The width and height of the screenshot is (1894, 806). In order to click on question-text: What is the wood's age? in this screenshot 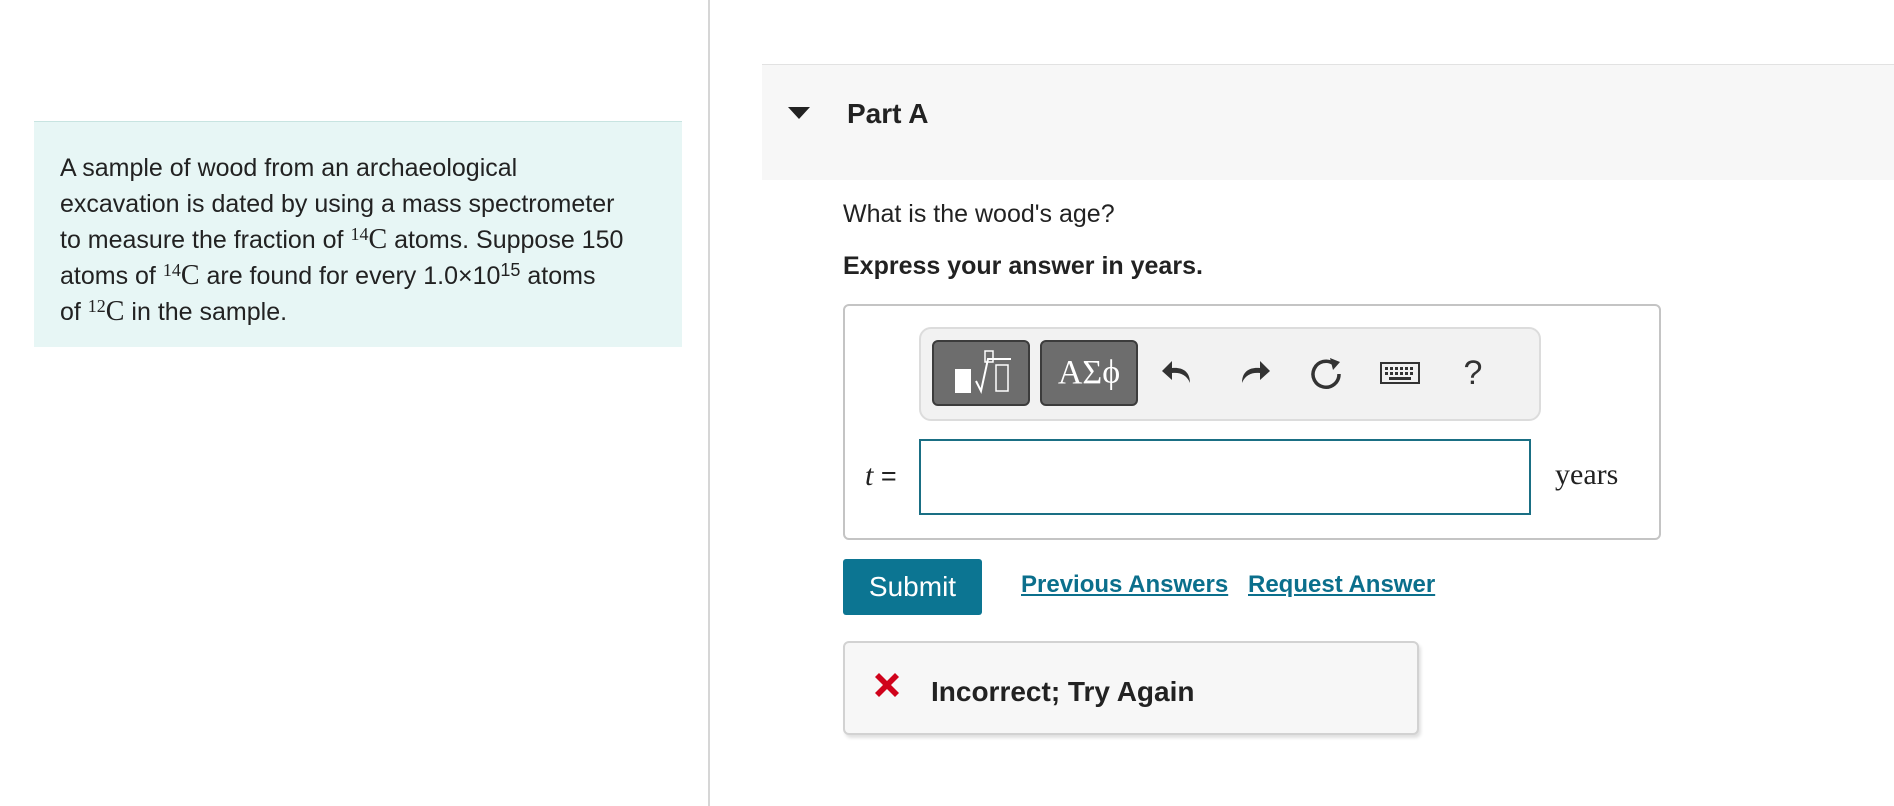, I will do `click(979, 214)`.